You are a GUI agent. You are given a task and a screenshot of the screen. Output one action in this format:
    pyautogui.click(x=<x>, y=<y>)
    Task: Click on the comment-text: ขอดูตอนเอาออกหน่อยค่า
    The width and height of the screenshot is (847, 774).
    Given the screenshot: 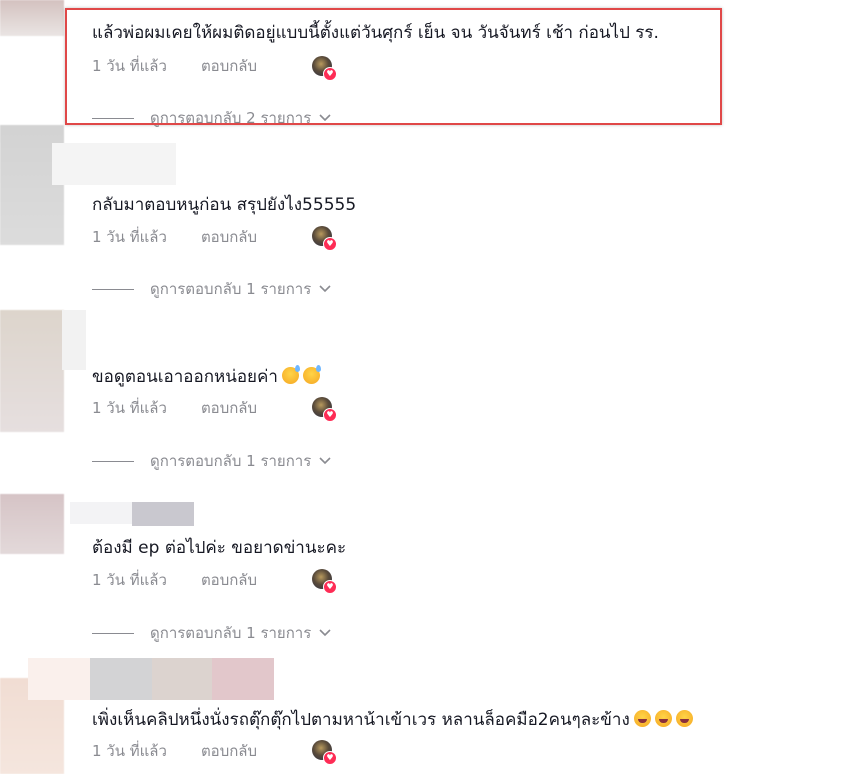 What is the action you would take?
    pyautogui.click(x=206, y=377)
    